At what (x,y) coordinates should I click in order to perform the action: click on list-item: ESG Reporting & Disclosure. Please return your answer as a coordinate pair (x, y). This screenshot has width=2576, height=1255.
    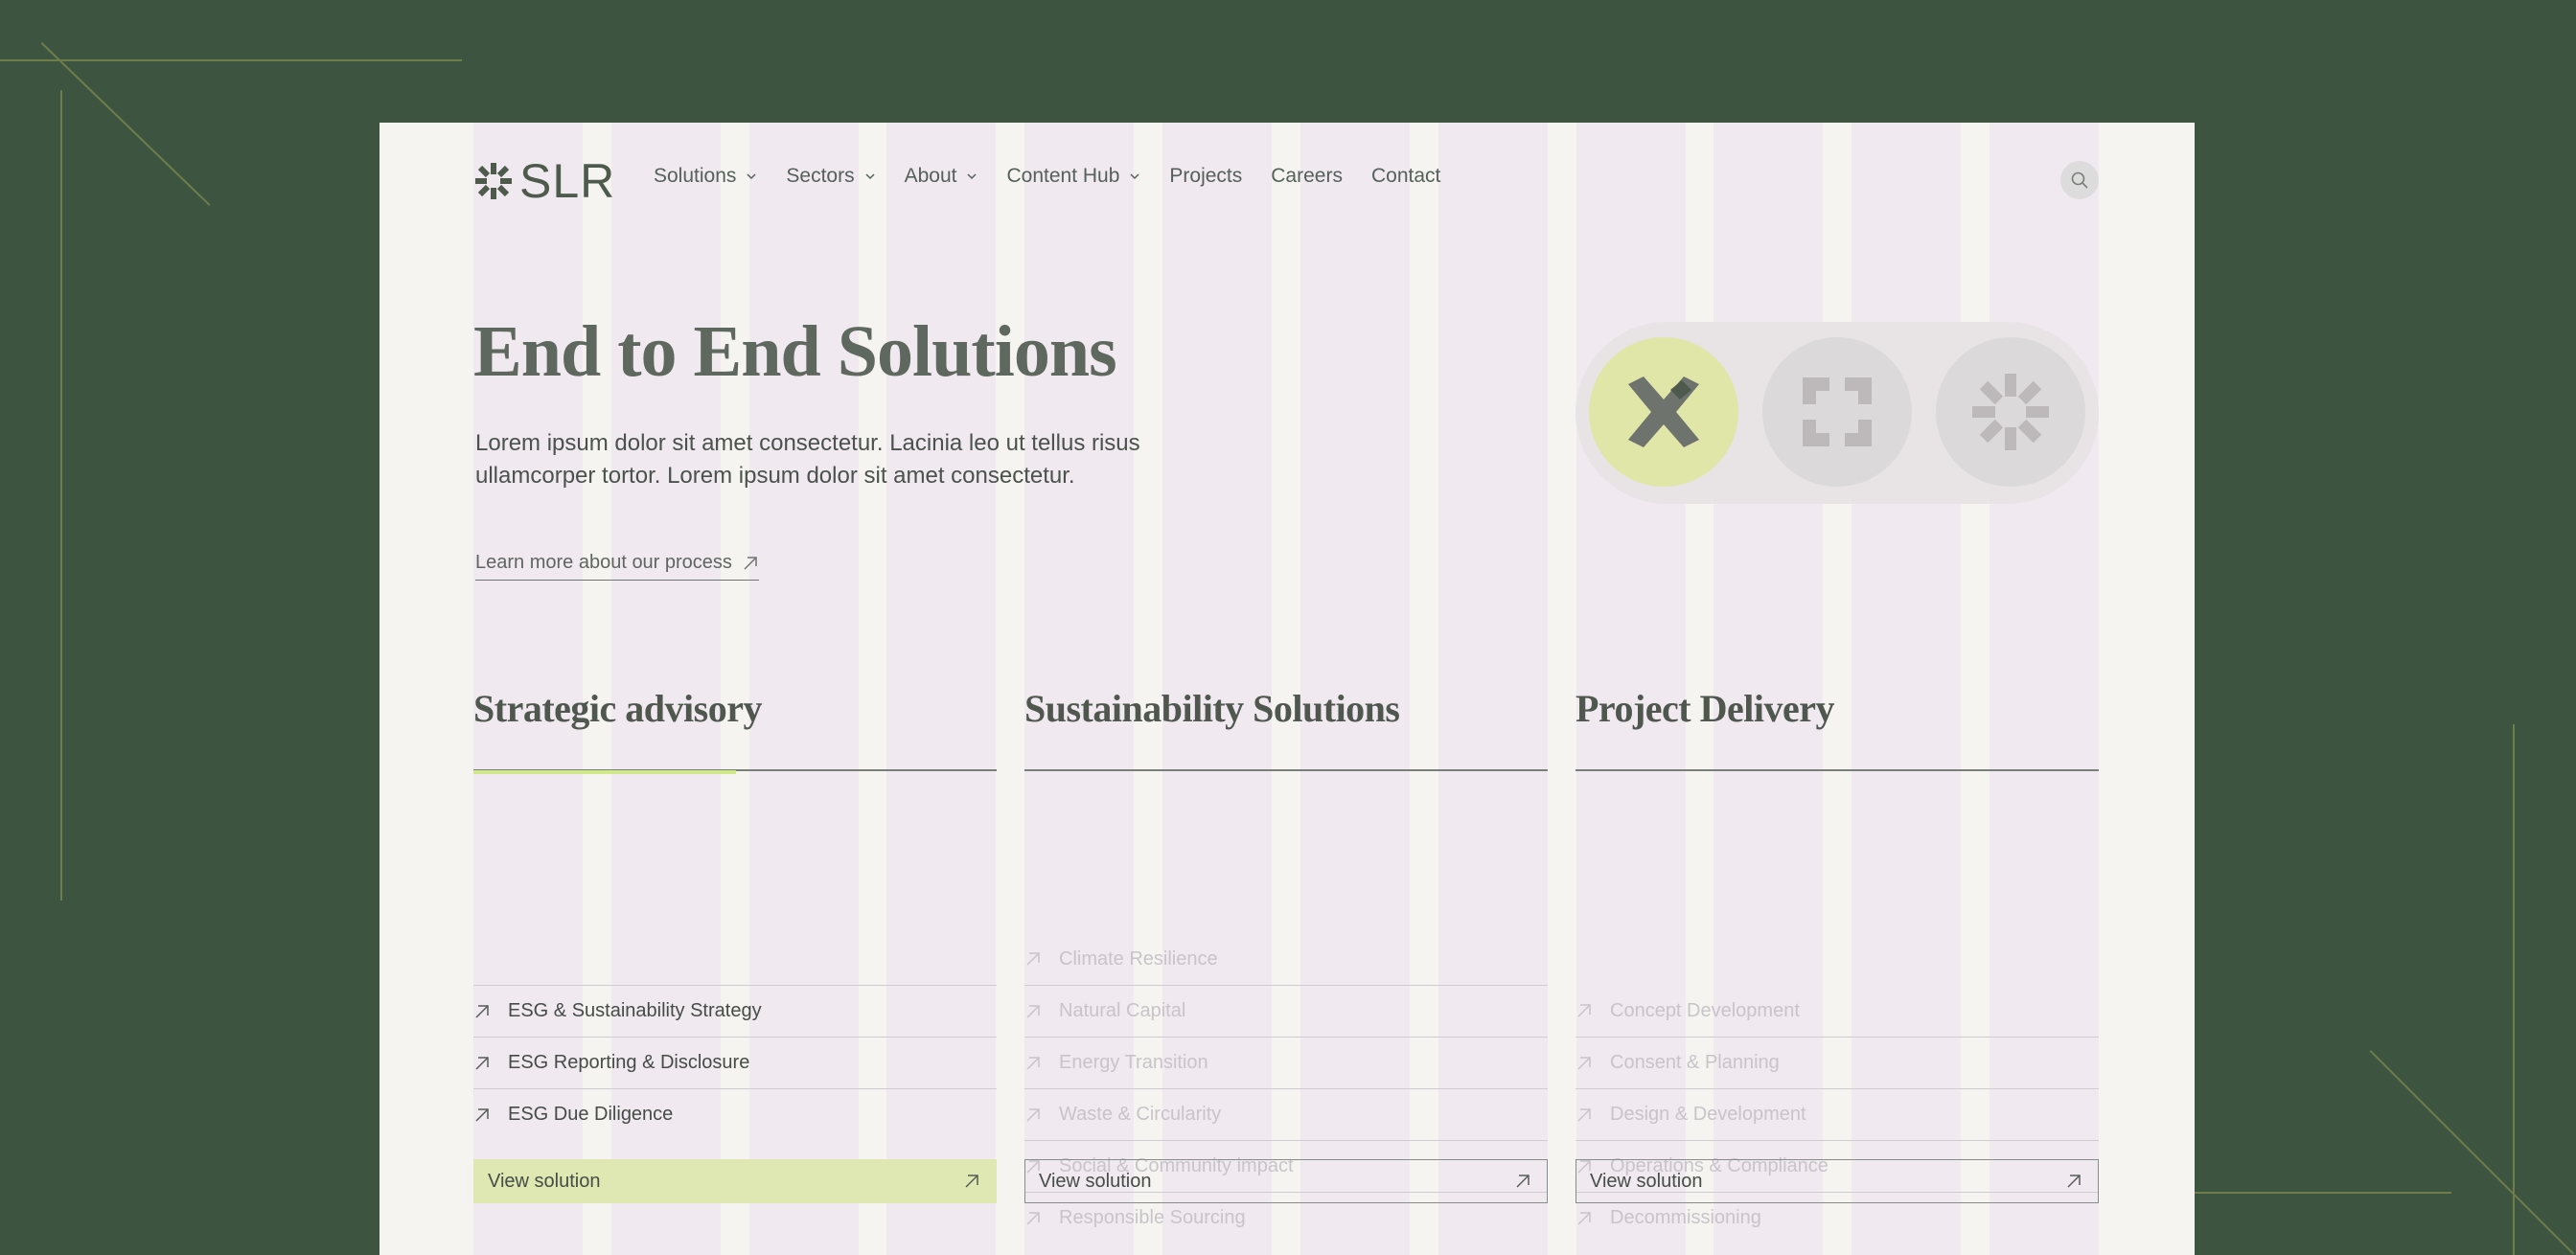
    Looking at the image, I should click on (735, 1062).